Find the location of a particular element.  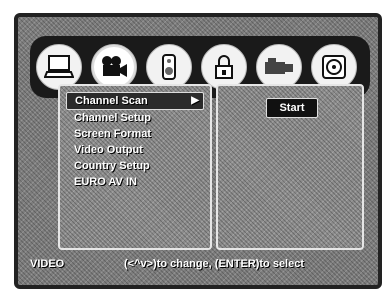

mode-label: VIDEO is located at coordinates (47, 264).